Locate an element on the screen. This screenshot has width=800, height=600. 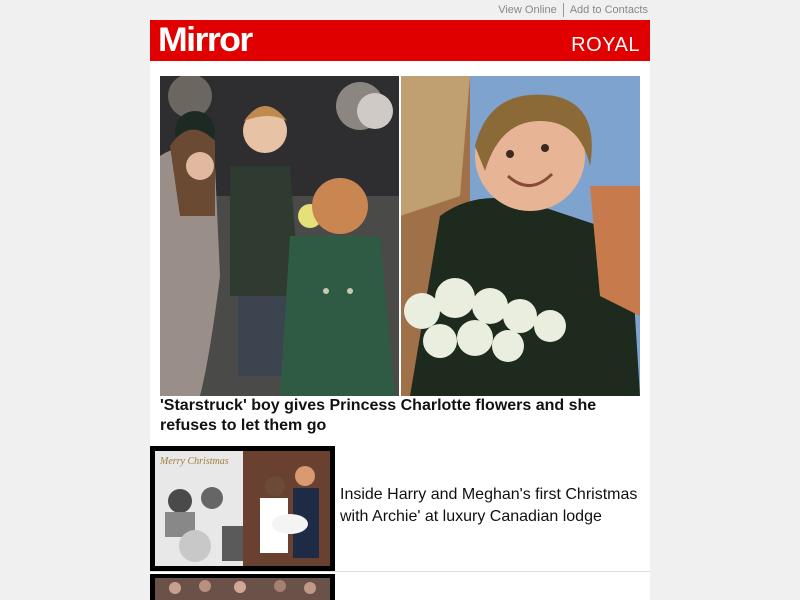
email-top-links: View Online Add to Contacts is located at coordinates (400, 10).